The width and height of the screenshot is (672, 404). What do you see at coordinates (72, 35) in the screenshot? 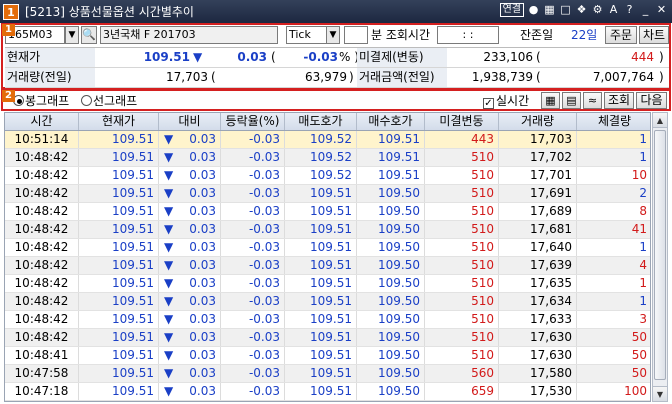
I see `symbol-dropdown-button: ▼` at bounding box center [72, 35].